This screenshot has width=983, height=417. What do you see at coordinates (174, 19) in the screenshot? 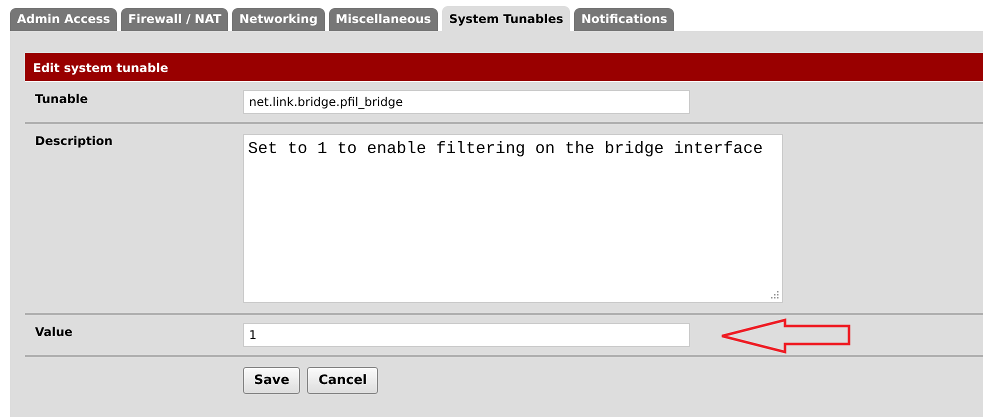
I see `tab: Firewall / NAT` at bounding box center [174, 19].